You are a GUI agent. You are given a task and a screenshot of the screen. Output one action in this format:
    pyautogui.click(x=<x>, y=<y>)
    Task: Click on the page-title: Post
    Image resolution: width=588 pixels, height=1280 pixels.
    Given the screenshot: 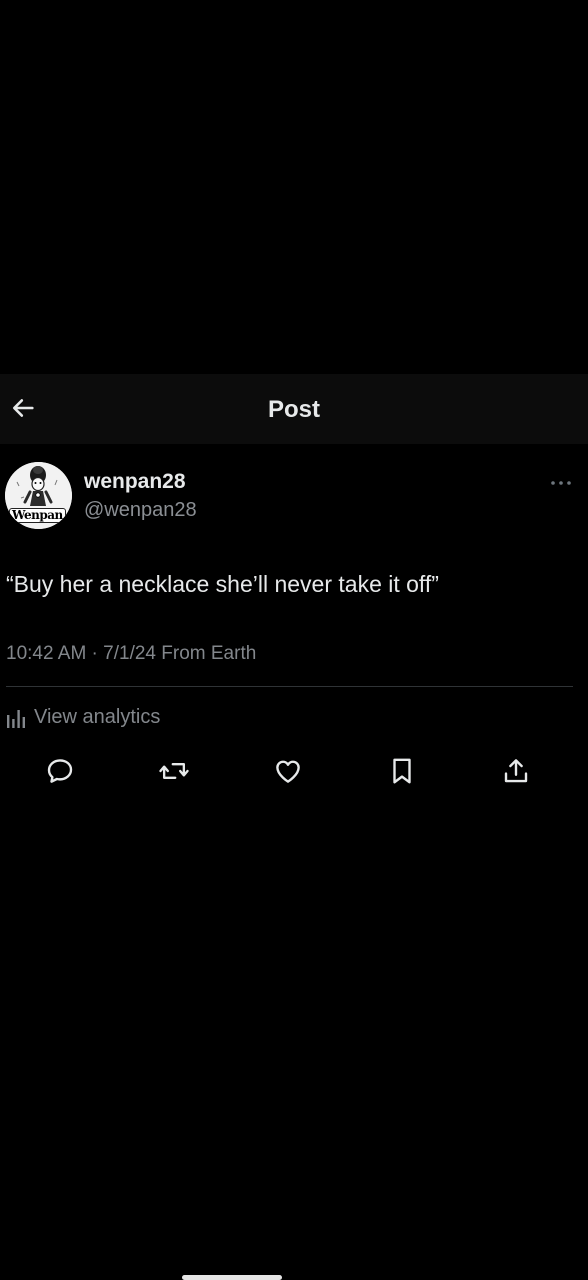 What is the action you would take?
    pyautogui.click(x=293, y=409)
    